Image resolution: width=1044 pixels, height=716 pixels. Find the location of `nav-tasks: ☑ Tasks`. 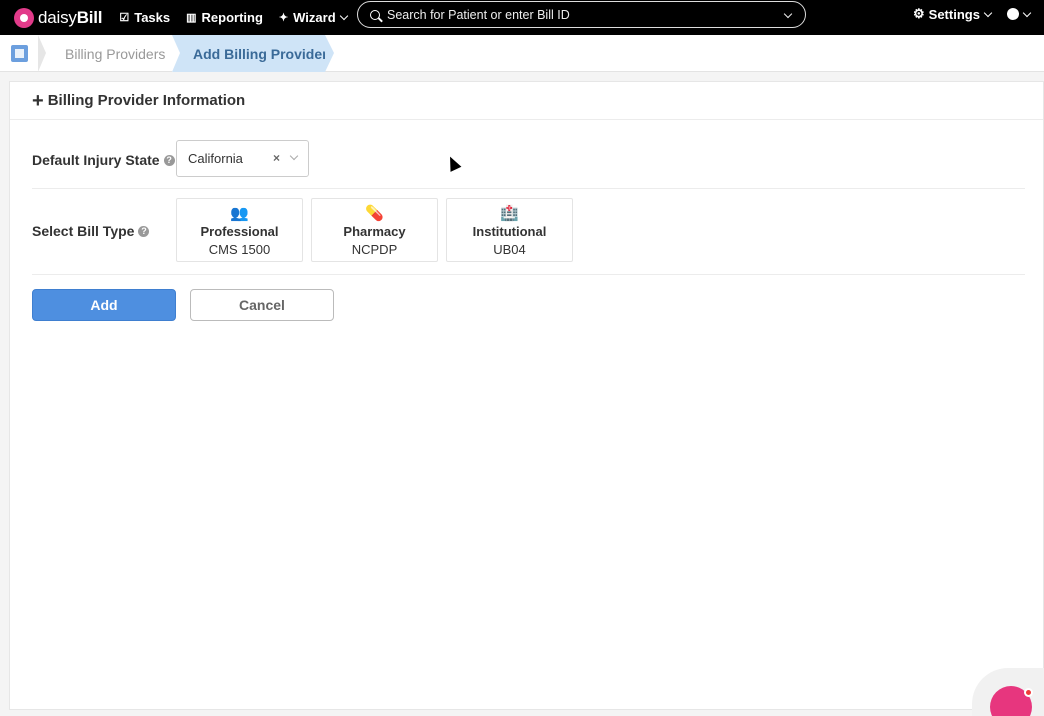

nav-tasks: ☑ Tasks is located at coordinates (144, 17).